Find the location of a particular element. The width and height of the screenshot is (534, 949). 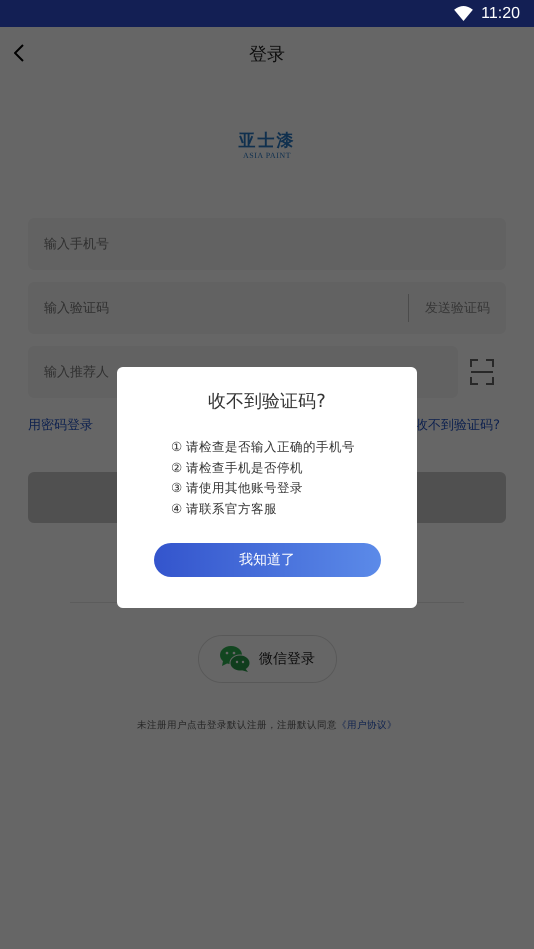

status-time: 11:20 is located at coordinates (500, 13).